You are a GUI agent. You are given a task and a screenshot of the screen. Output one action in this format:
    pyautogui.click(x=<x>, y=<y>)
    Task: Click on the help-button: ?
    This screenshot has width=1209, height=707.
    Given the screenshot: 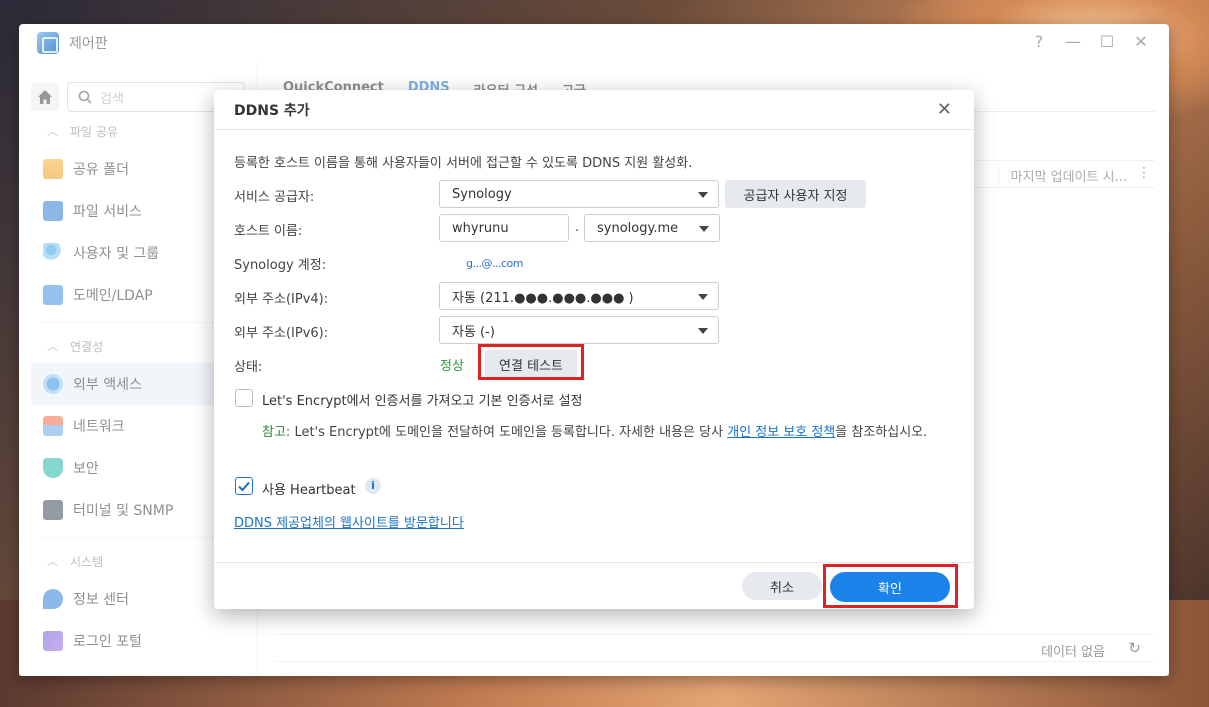 What is the action you would take?
    pyautogui.click(x=1039, y=42)
    